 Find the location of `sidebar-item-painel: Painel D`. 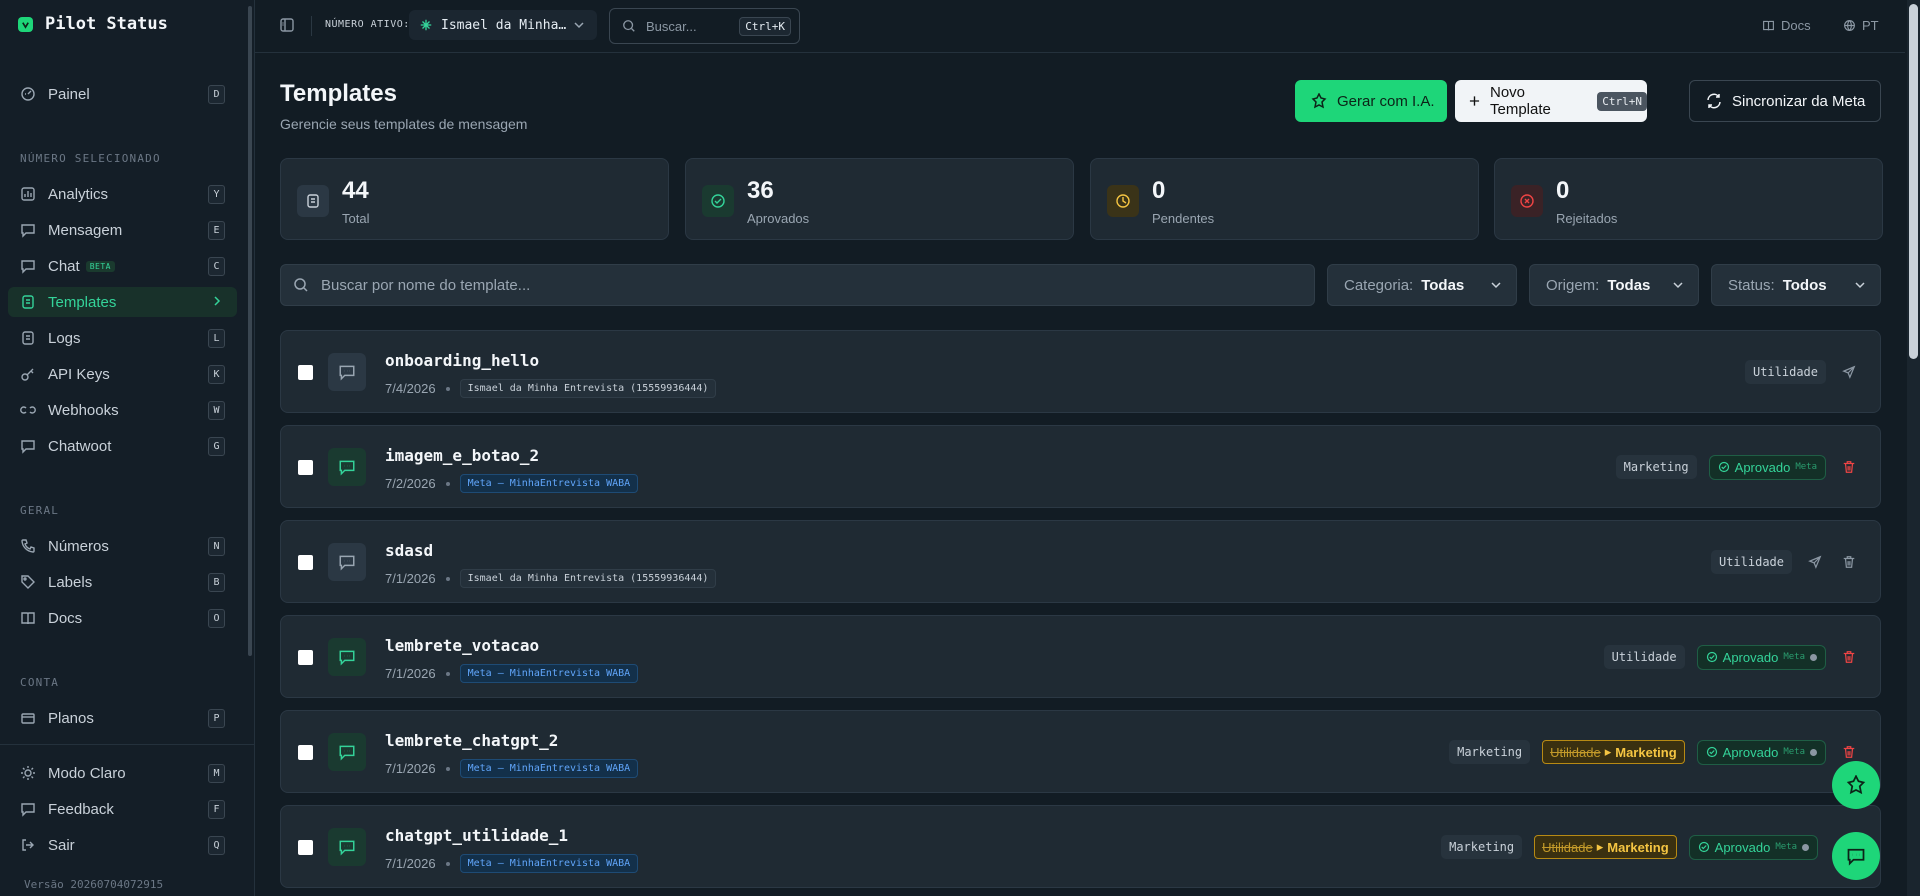

sidebar-item-painel: Painel D is located at coordinates (122, 94).